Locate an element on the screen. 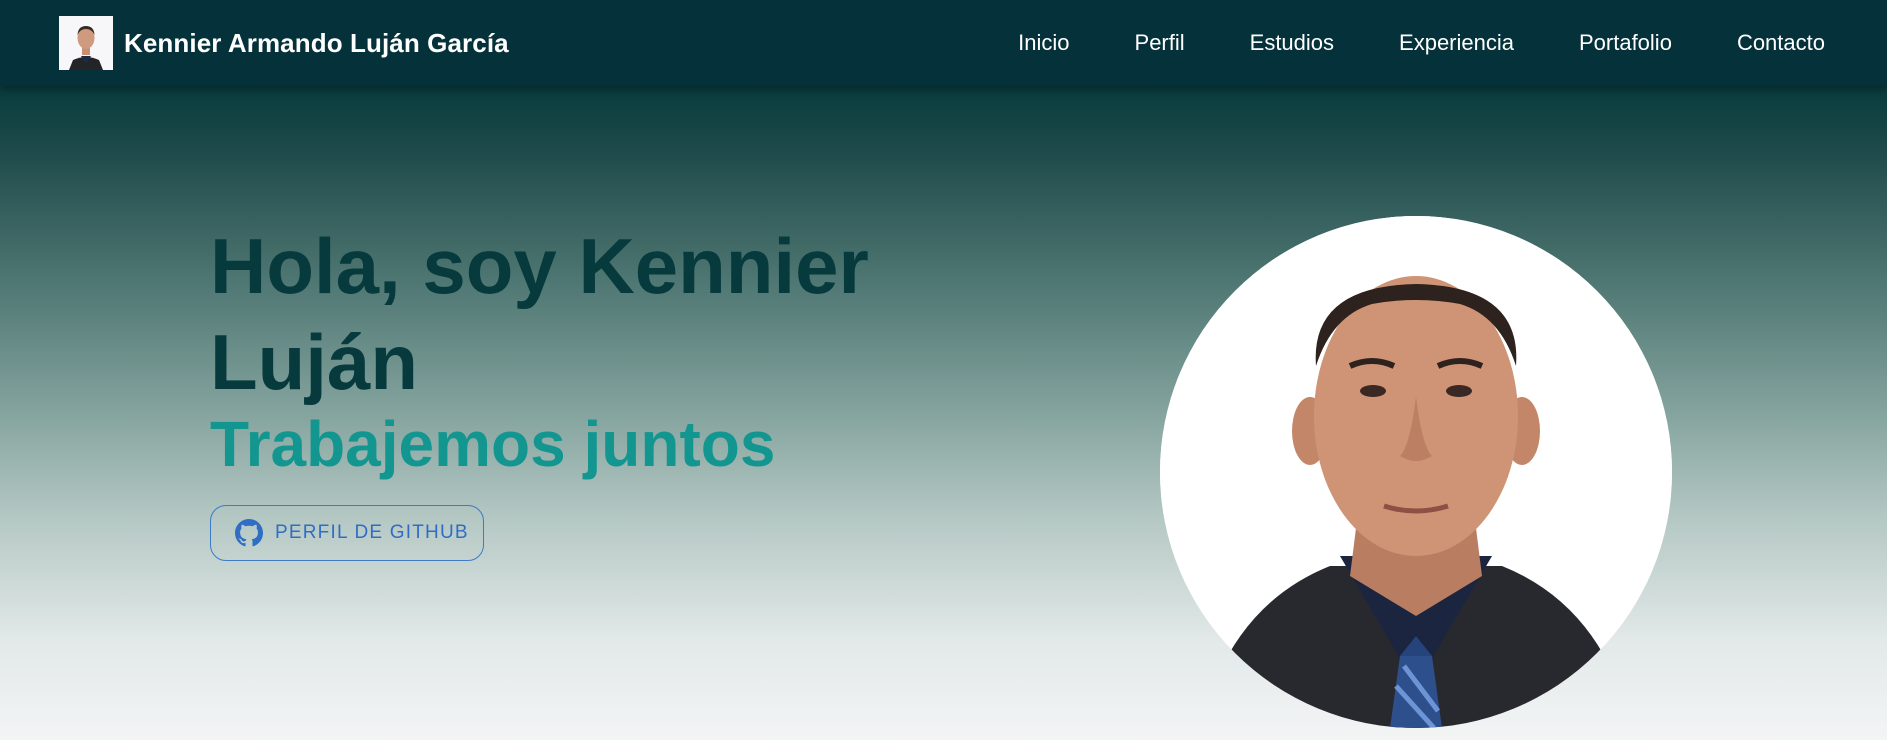 Image resolution: width=1887 pixels, height=740 pixels. nav-link-portafolio: Portafolio is located at coordinates (1625, 43).